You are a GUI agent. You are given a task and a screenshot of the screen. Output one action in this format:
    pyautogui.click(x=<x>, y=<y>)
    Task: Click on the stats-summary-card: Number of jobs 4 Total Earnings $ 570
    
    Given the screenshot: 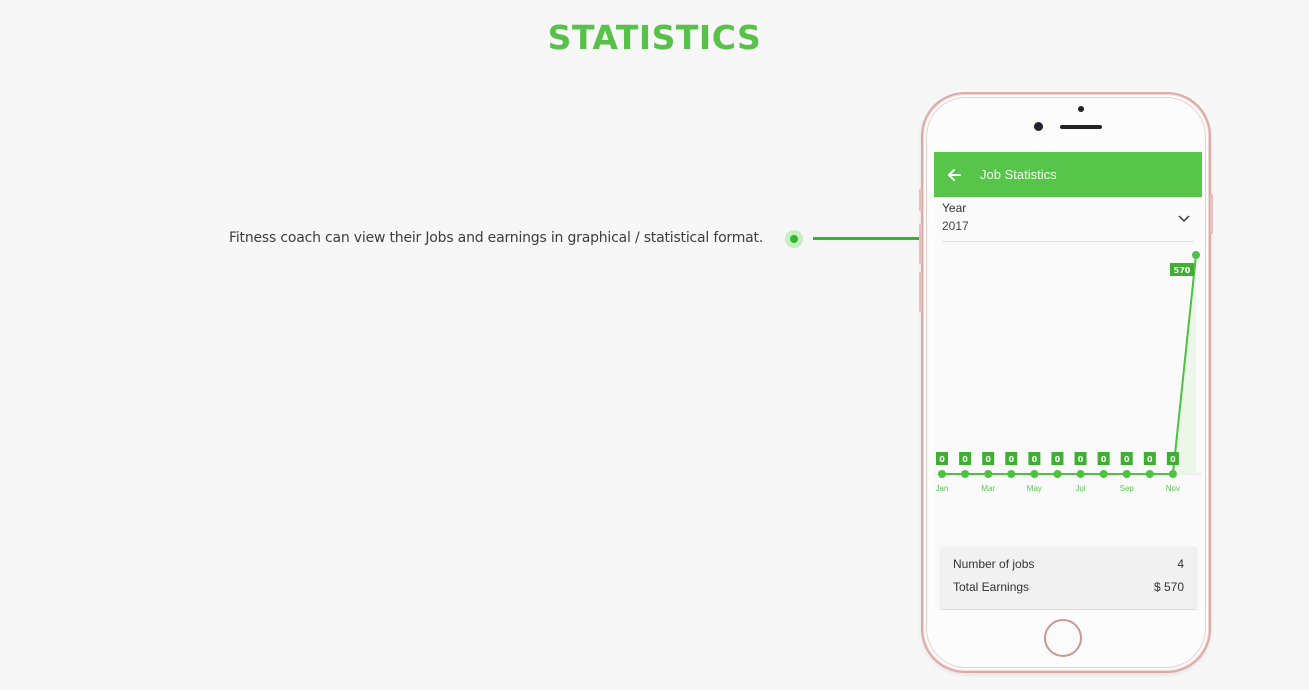 What is the action you would take?
    pyautogui.click(x=1068, y=578)
    